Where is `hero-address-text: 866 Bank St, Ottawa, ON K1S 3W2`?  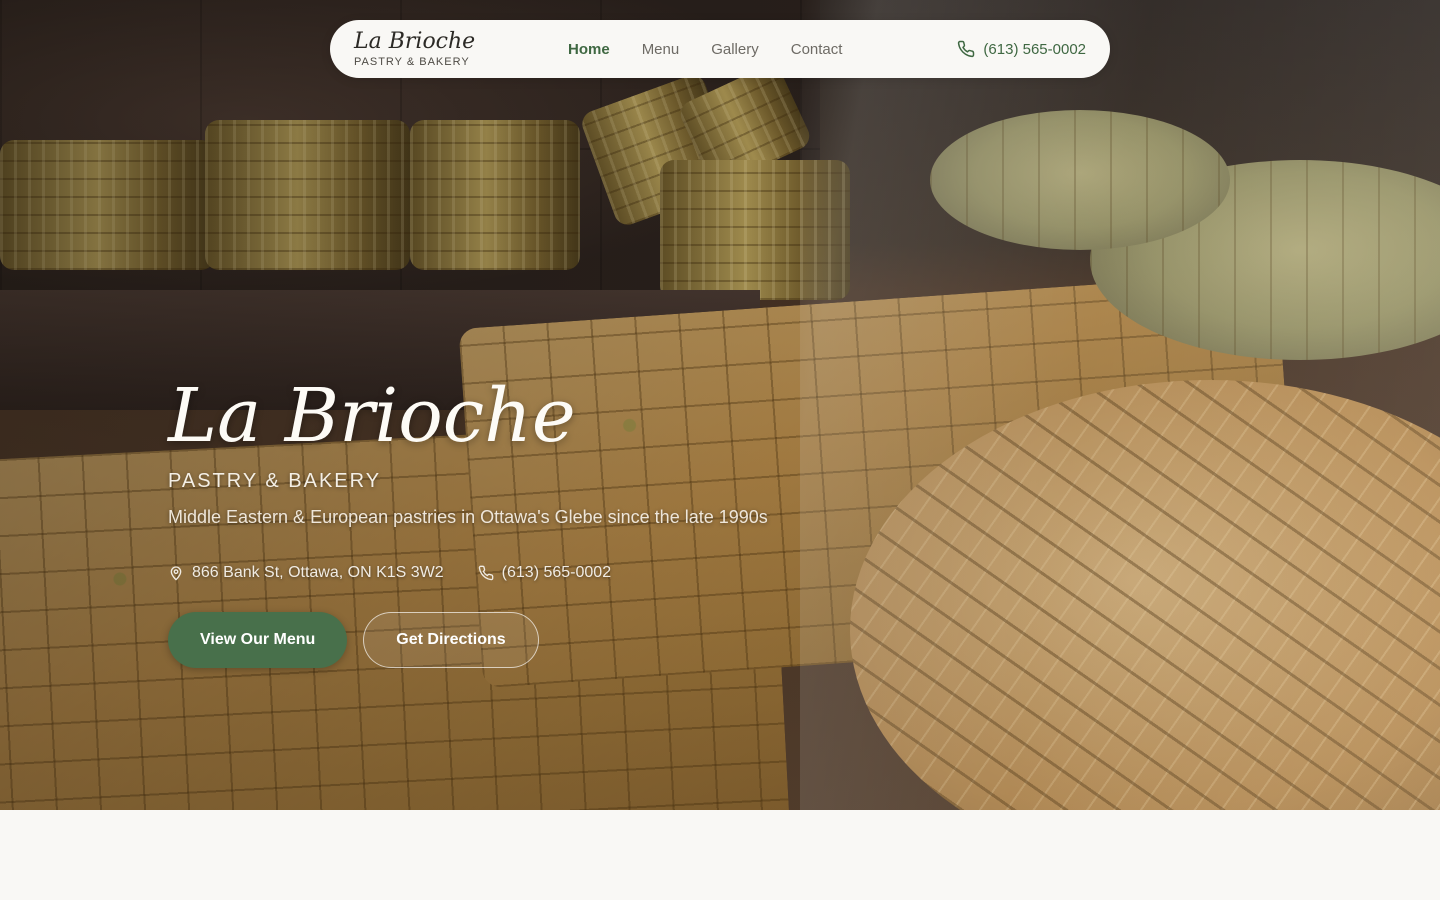 hero-address-text: 866 Bank St, Ottawa, ON K1S 3W2 is located at coordinates (318, 572).